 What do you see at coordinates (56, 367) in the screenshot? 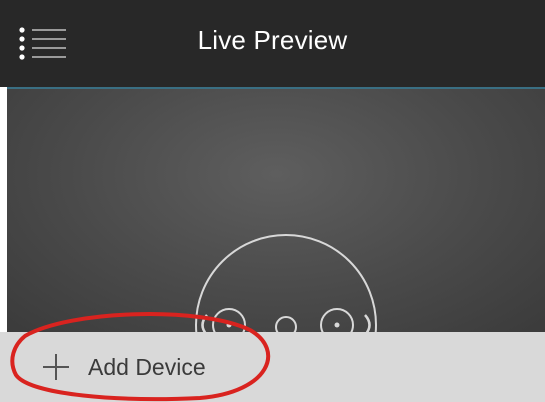
I see `plus-icon` at bounding box center [56, 367].